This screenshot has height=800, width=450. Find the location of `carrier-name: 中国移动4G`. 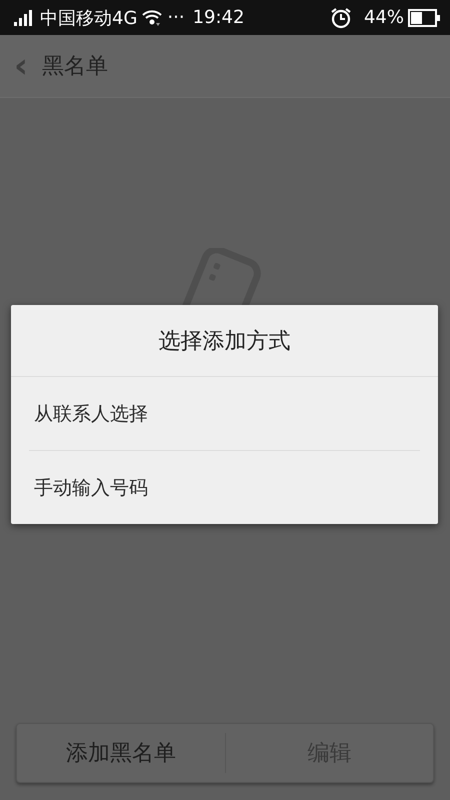

carrier-name: 中国移动4G is located at coordinates (89, 18).